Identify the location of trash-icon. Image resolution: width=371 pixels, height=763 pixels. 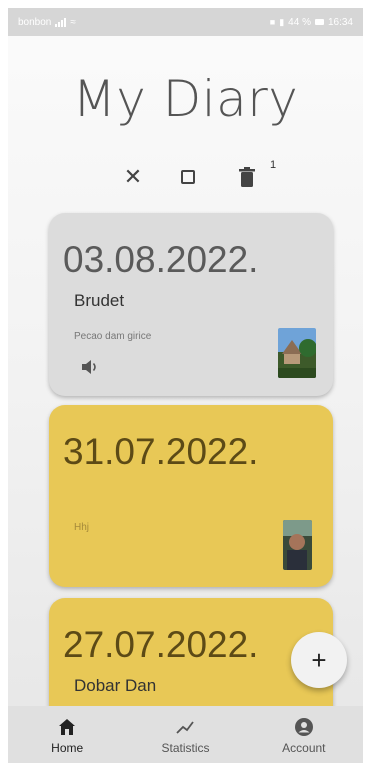
(247, 177).